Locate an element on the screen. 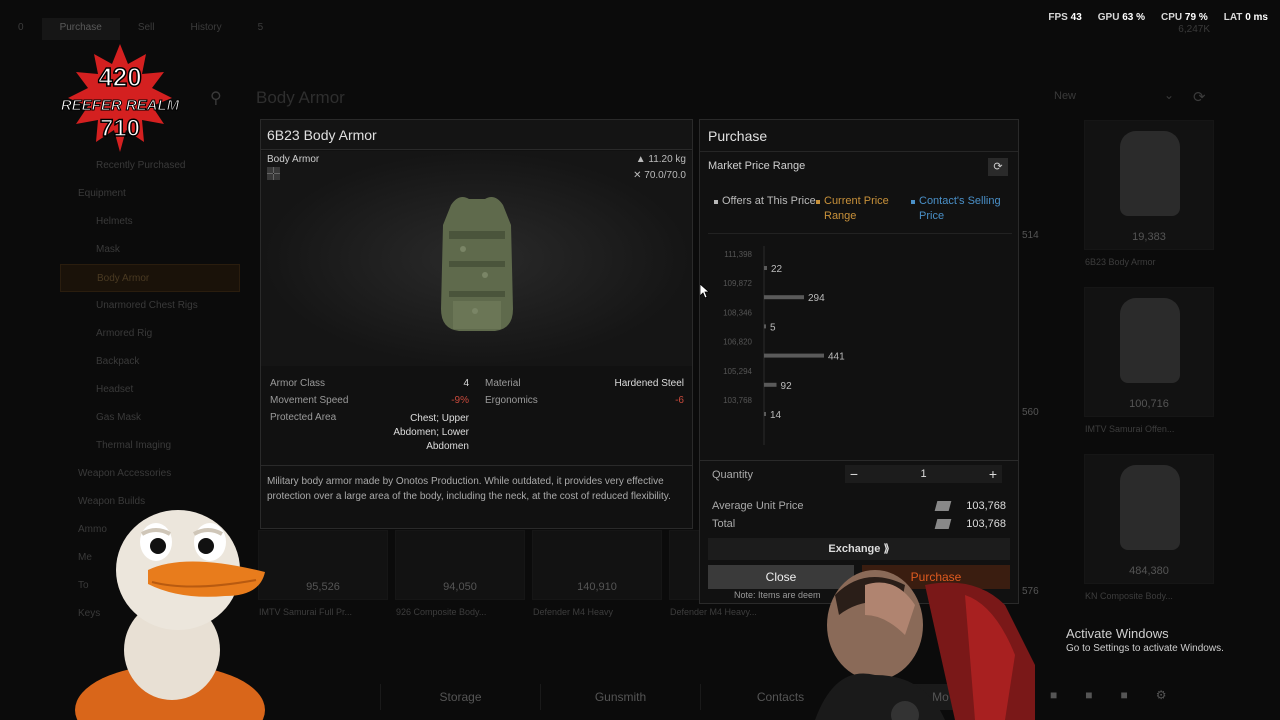  sidebar-item: Thermal Imaging is located at coordinates (150, 446).